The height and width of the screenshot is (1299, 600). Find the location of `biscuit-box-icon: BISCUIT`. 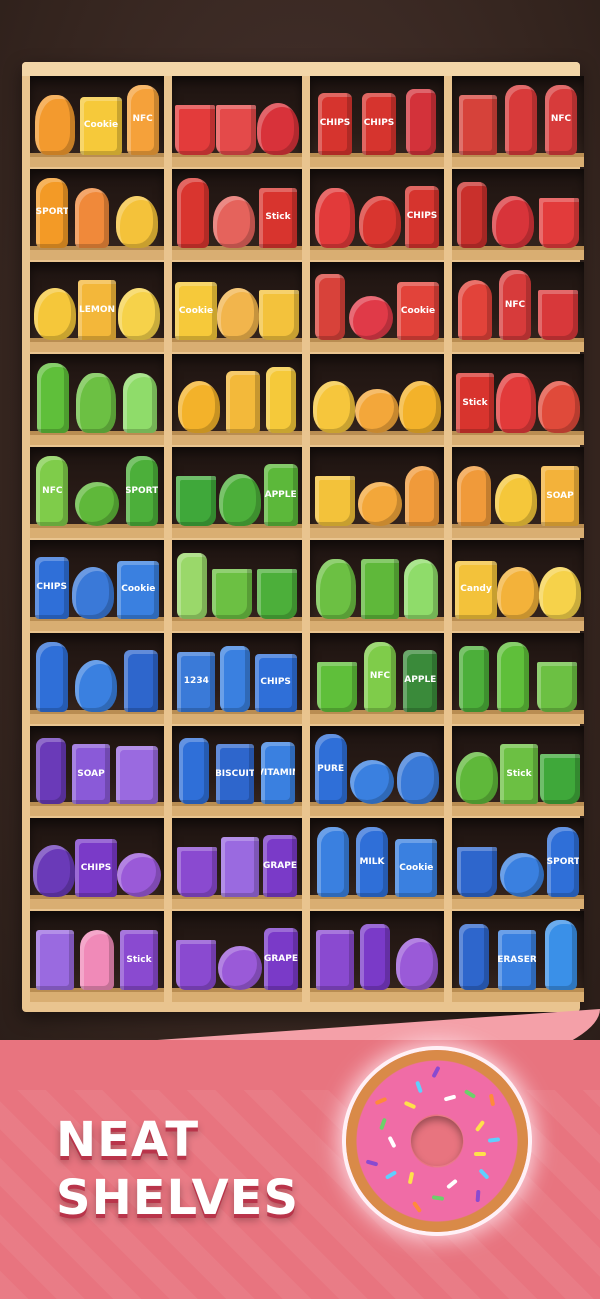

biscuit-box-icon: BISCUIT is located at coordinates (234, 774).